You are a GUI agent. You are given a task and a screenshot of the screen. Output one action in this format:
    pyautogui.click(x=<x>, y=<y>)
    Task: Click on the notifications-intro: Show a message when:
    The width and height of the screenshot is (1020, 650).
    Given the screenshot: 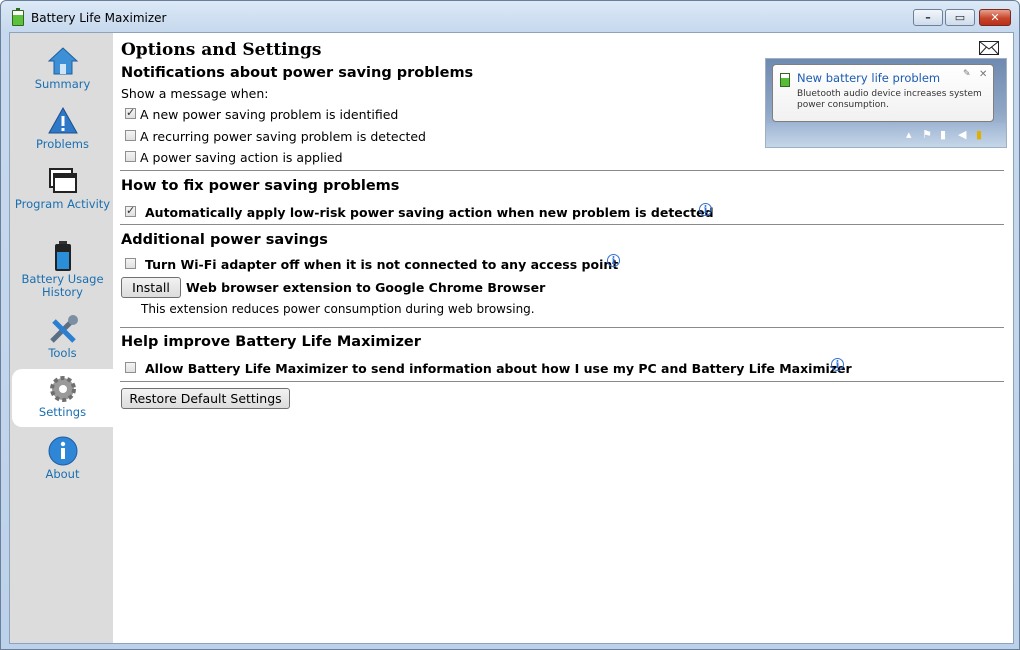 What is the action you would take?
    pyautogui.click(x=195, y=93)
    